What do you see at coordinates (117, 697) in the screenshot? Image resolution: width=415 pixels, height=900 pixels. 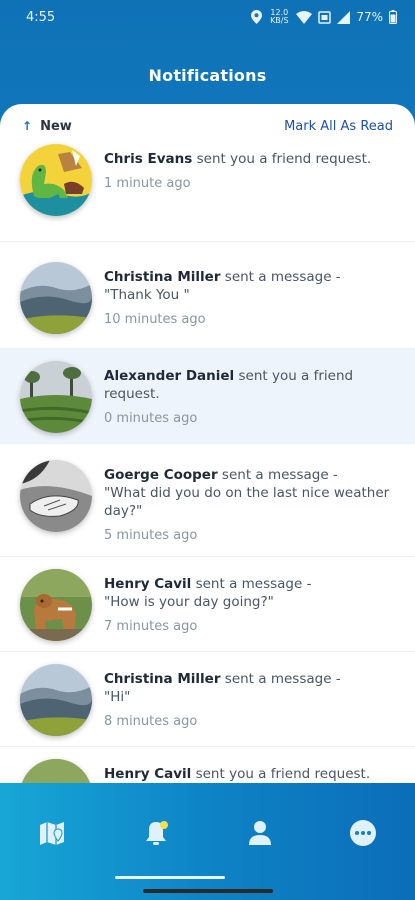 I see `message-preview: "Hi"` at bounding box center [117, 697].